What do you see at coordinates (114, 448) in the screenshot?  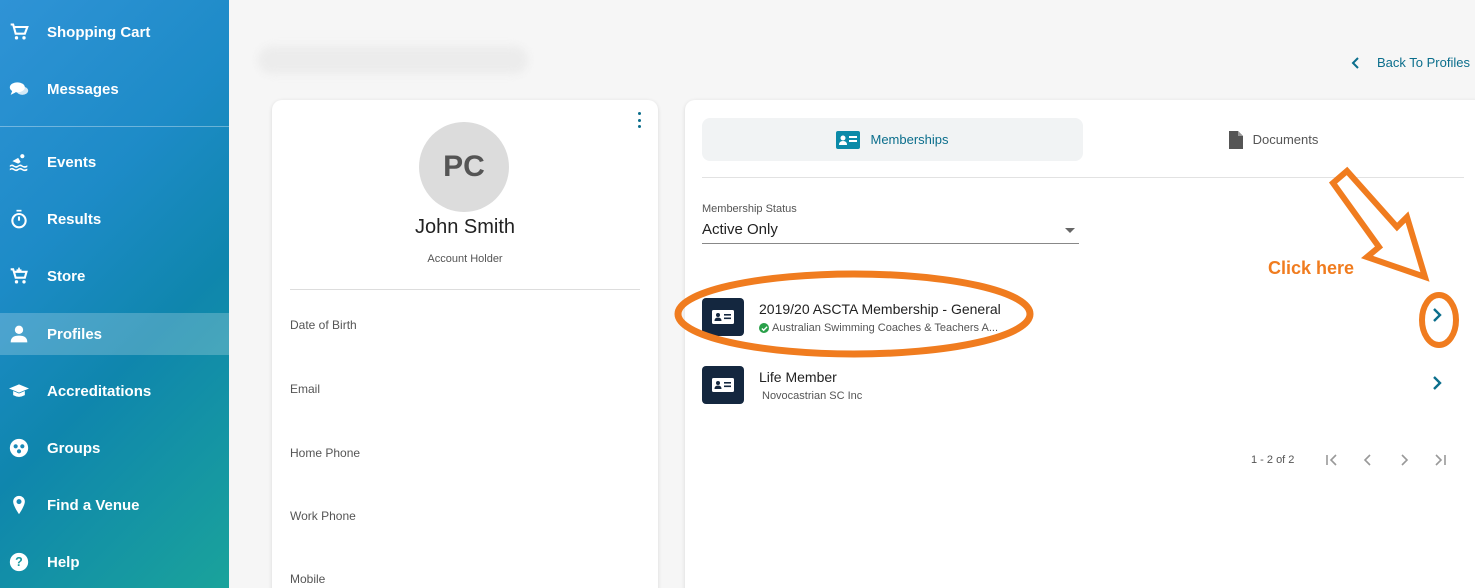 I see `sidebar-item-groups: Groups` at bounding box center [114, 448].